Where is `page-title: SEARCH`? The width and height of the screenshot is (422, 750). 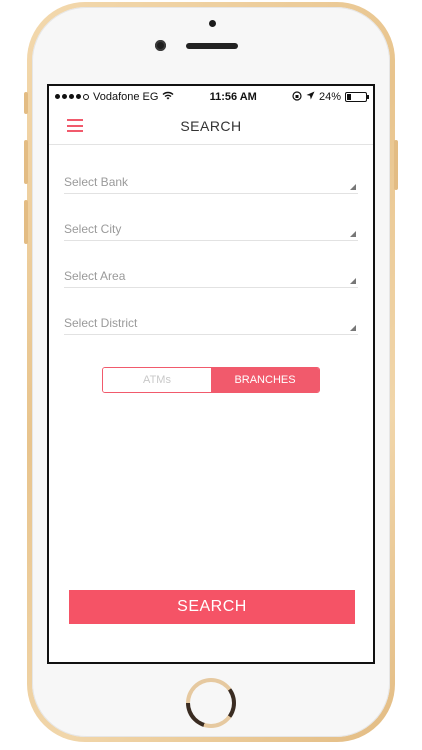 page-title: SEARCH is located at coordinates (211, 126).